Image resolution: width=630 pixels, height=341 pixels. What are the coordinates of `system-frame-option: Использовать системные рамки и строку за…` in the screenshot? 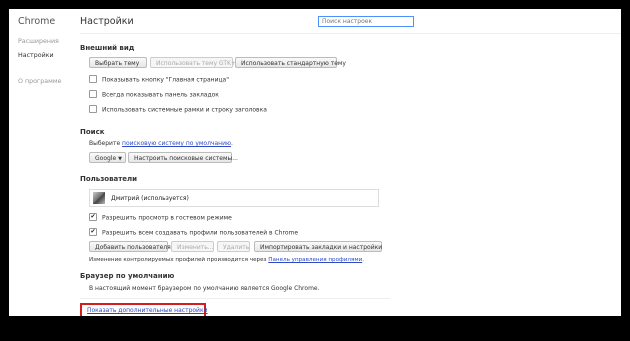 It's located at (178, 109).